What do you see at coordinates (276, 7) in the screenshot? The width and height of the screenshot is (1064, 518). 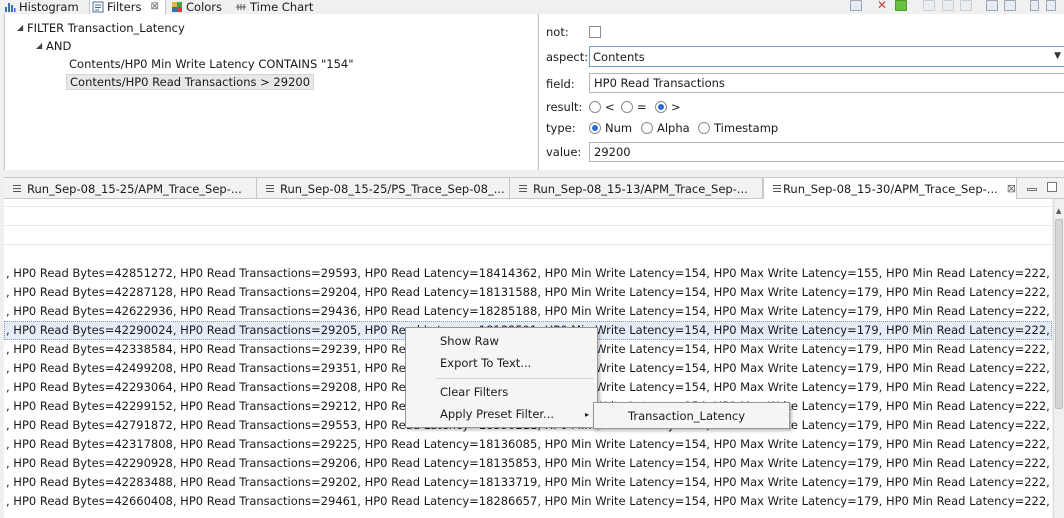 I see `tab-time-chart: Time Chart` at bounding box center [276, 7].